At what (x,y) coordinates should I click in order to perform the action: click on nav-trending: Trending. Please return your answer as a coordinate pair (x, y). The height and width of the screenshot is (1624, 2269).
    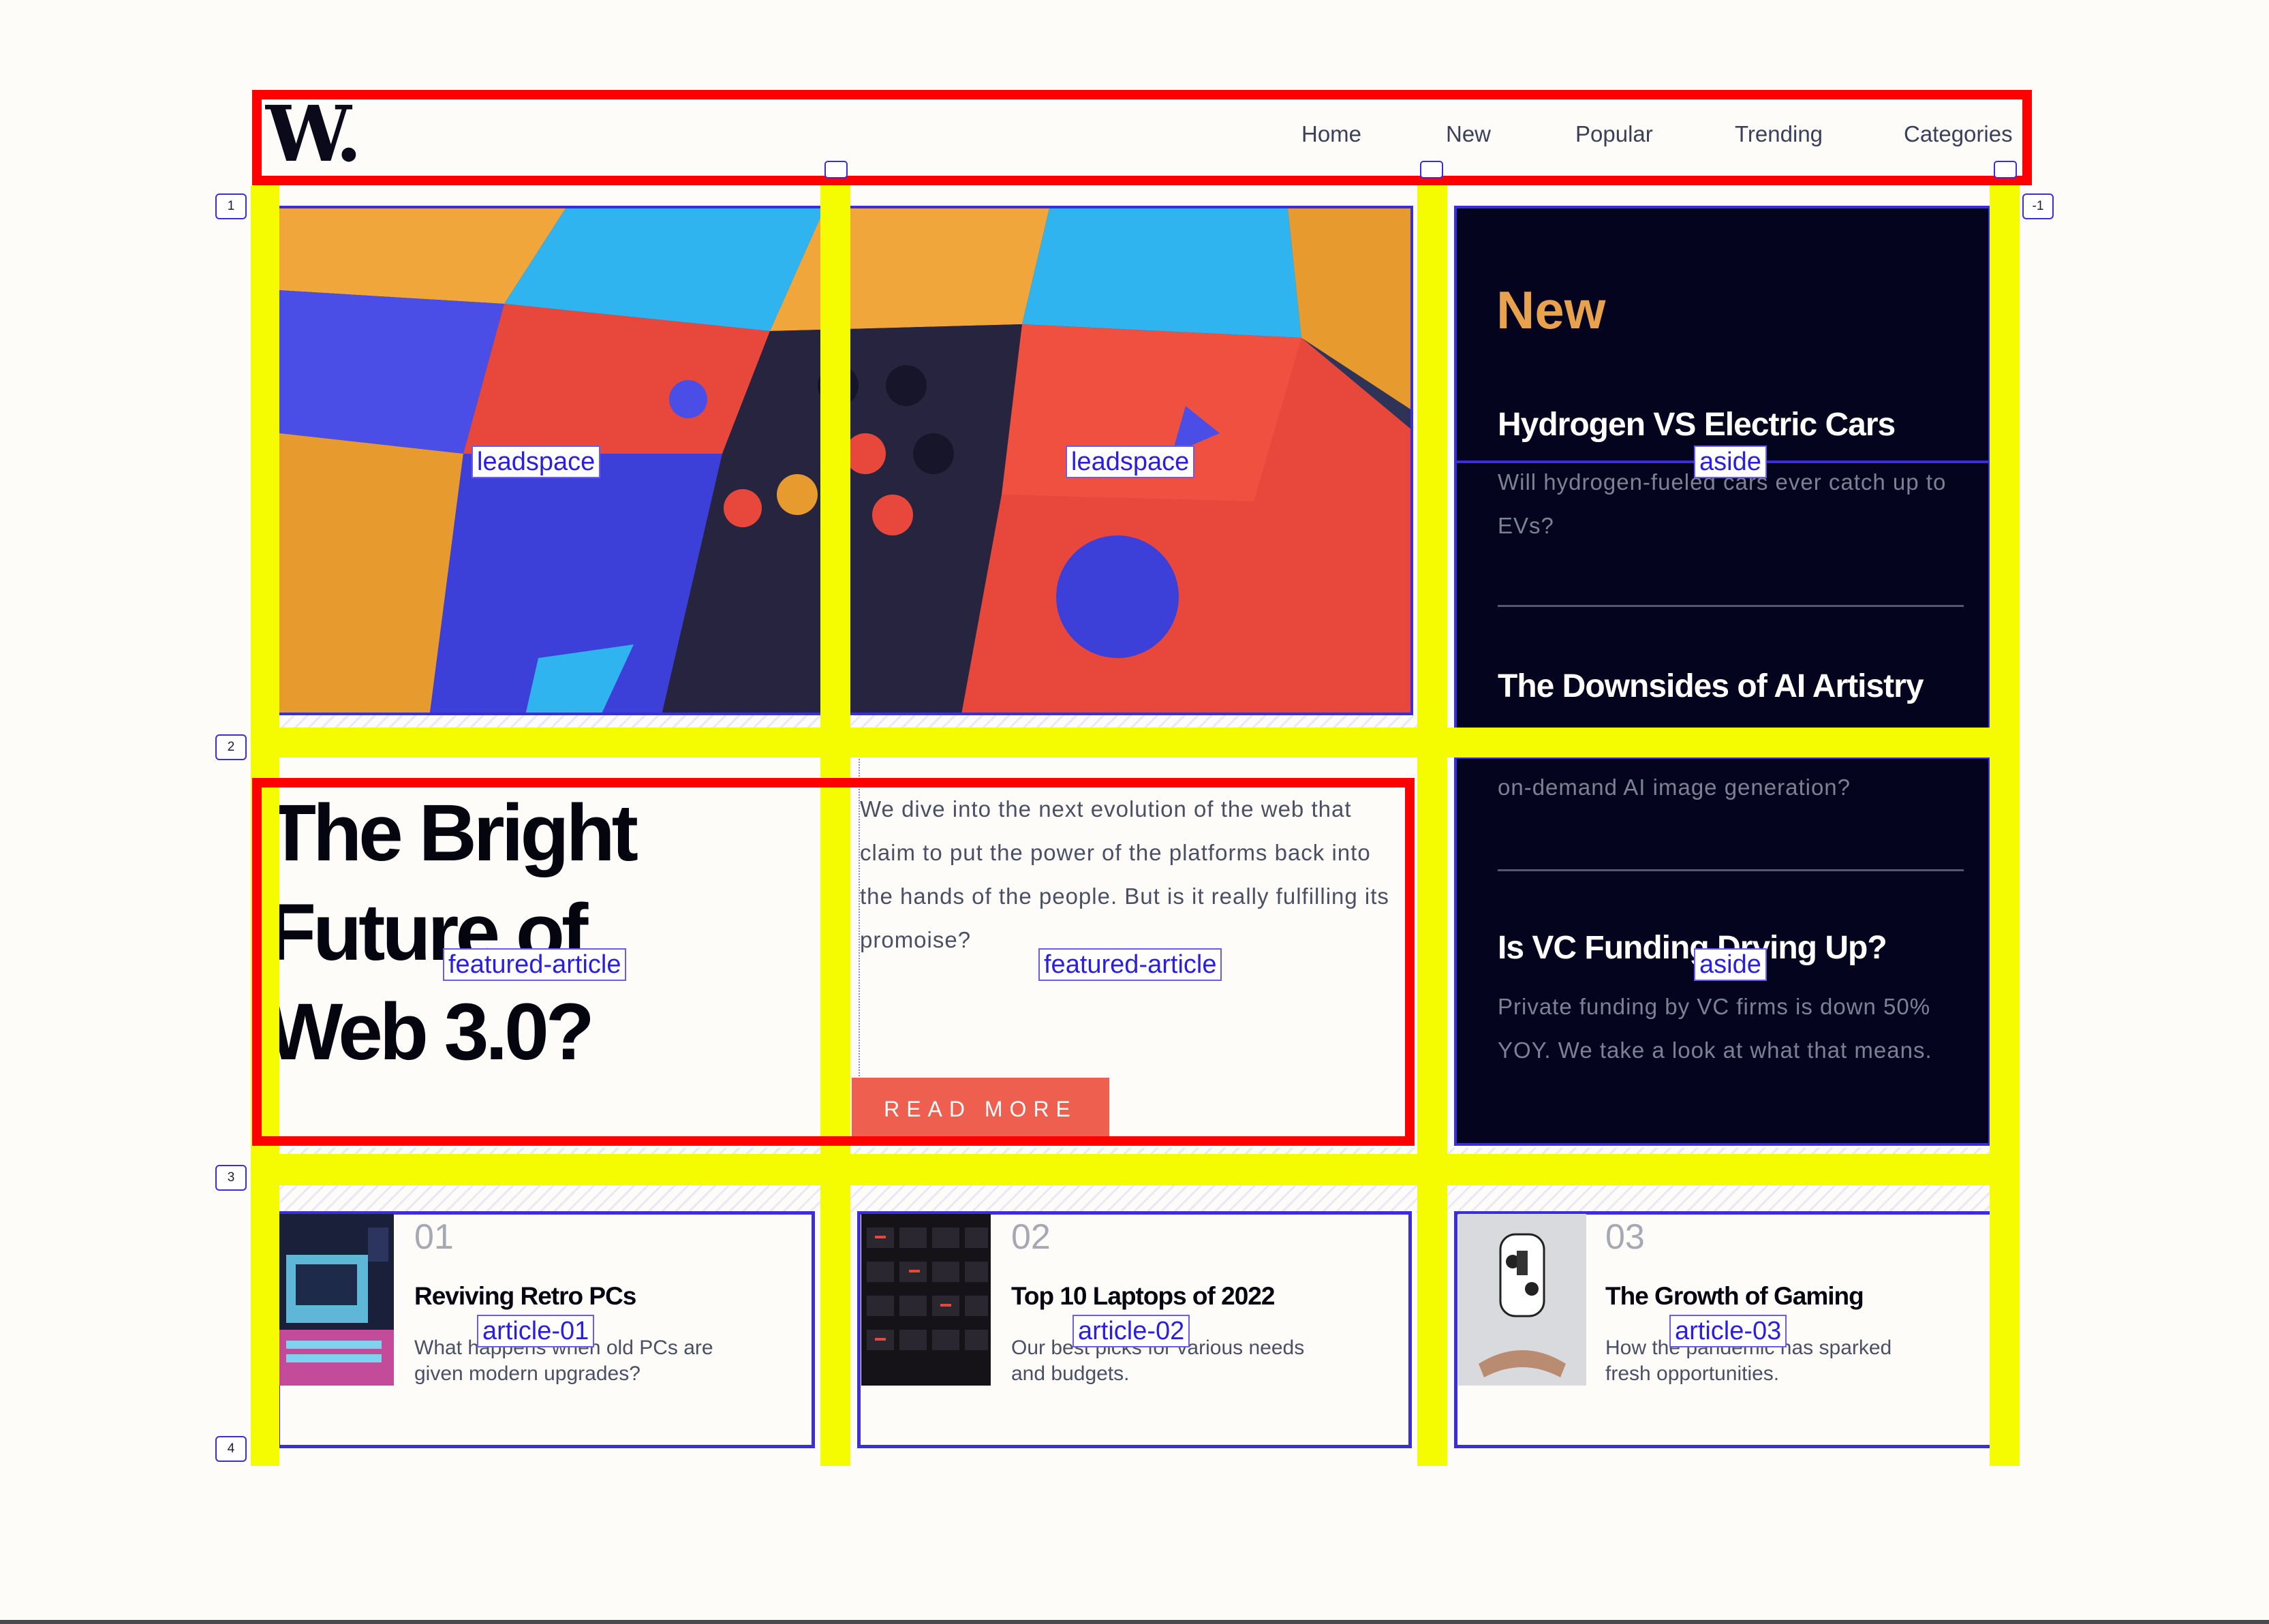
    Looking at the image, I should click on (1779, 134).